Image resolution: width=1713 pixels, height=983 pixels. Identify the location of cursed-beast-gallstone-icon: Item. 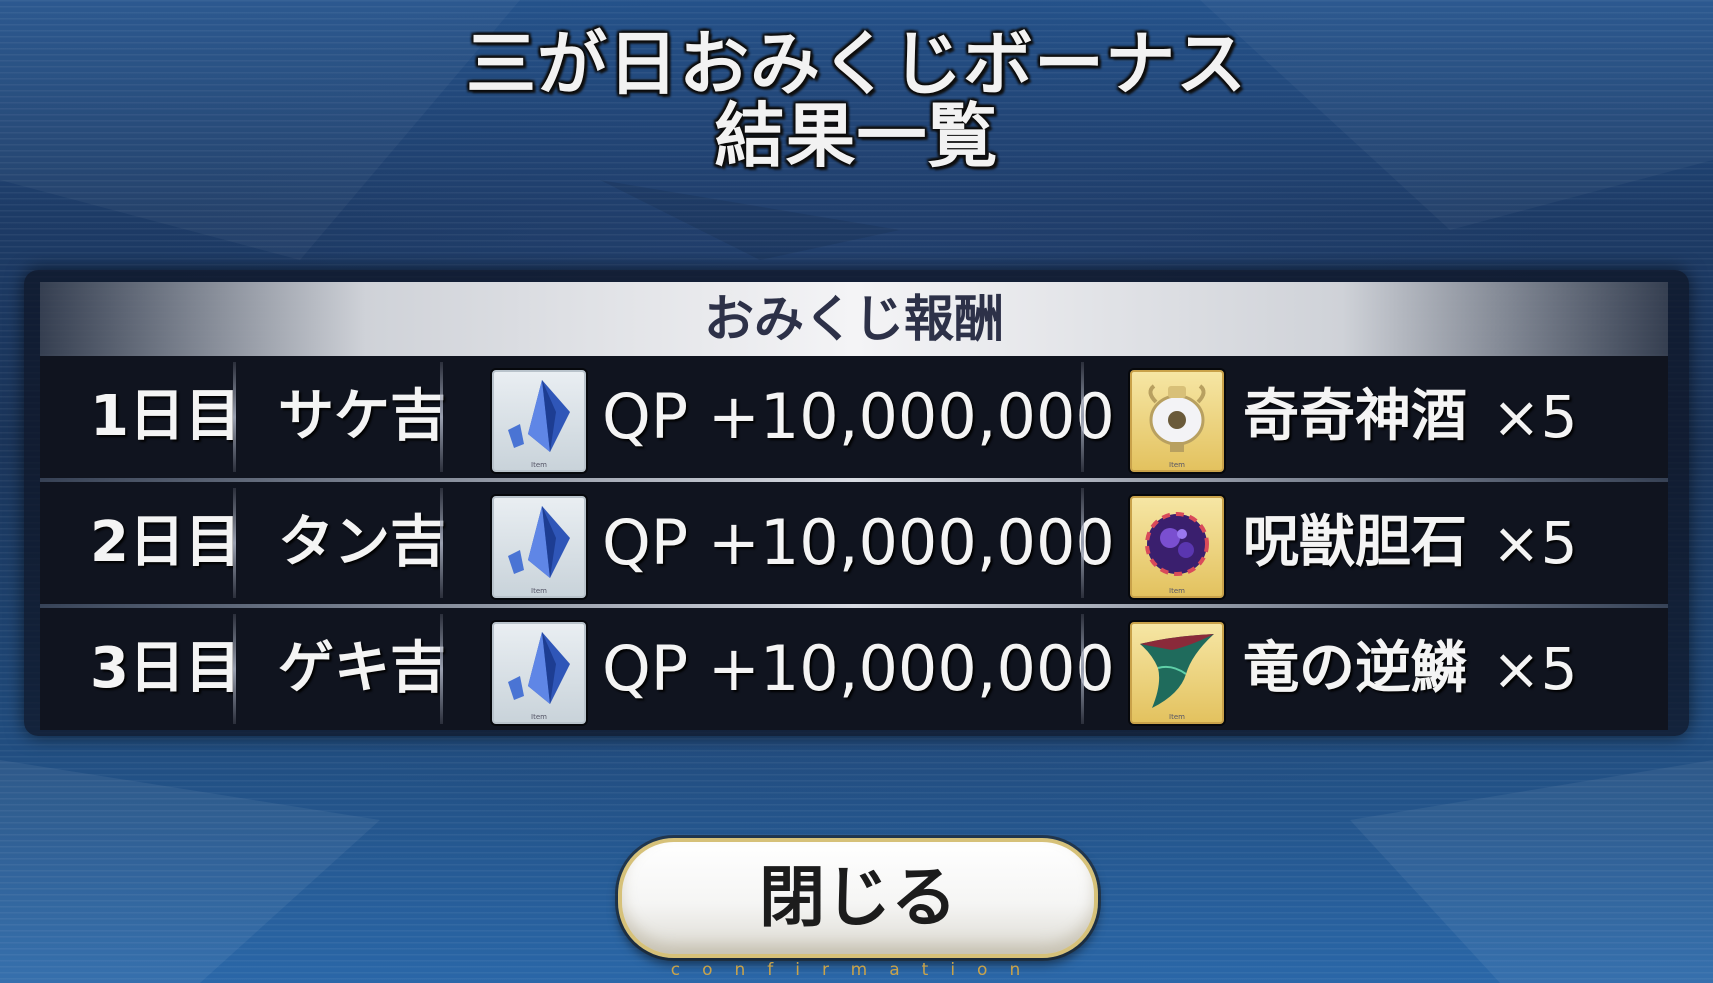
(1177, 547).